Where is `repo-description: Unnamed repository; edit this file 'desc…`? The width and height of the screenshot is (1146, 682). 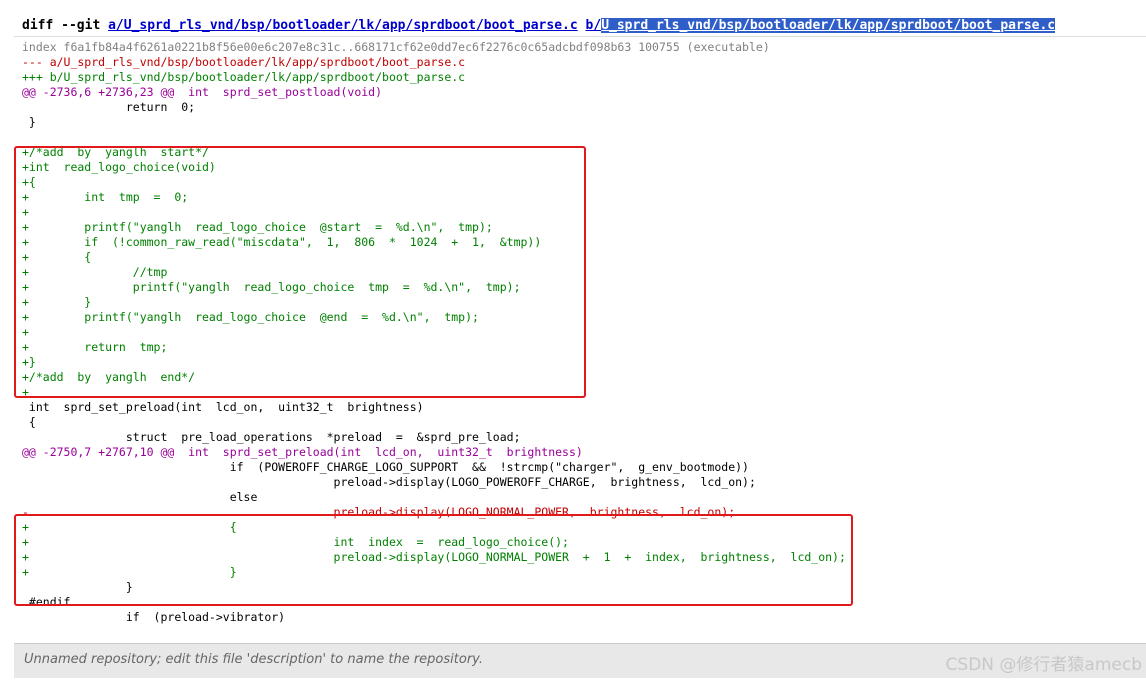 repo-description: Unnamed repository; edit this file 'desc… is located at coordinates (253, 659).